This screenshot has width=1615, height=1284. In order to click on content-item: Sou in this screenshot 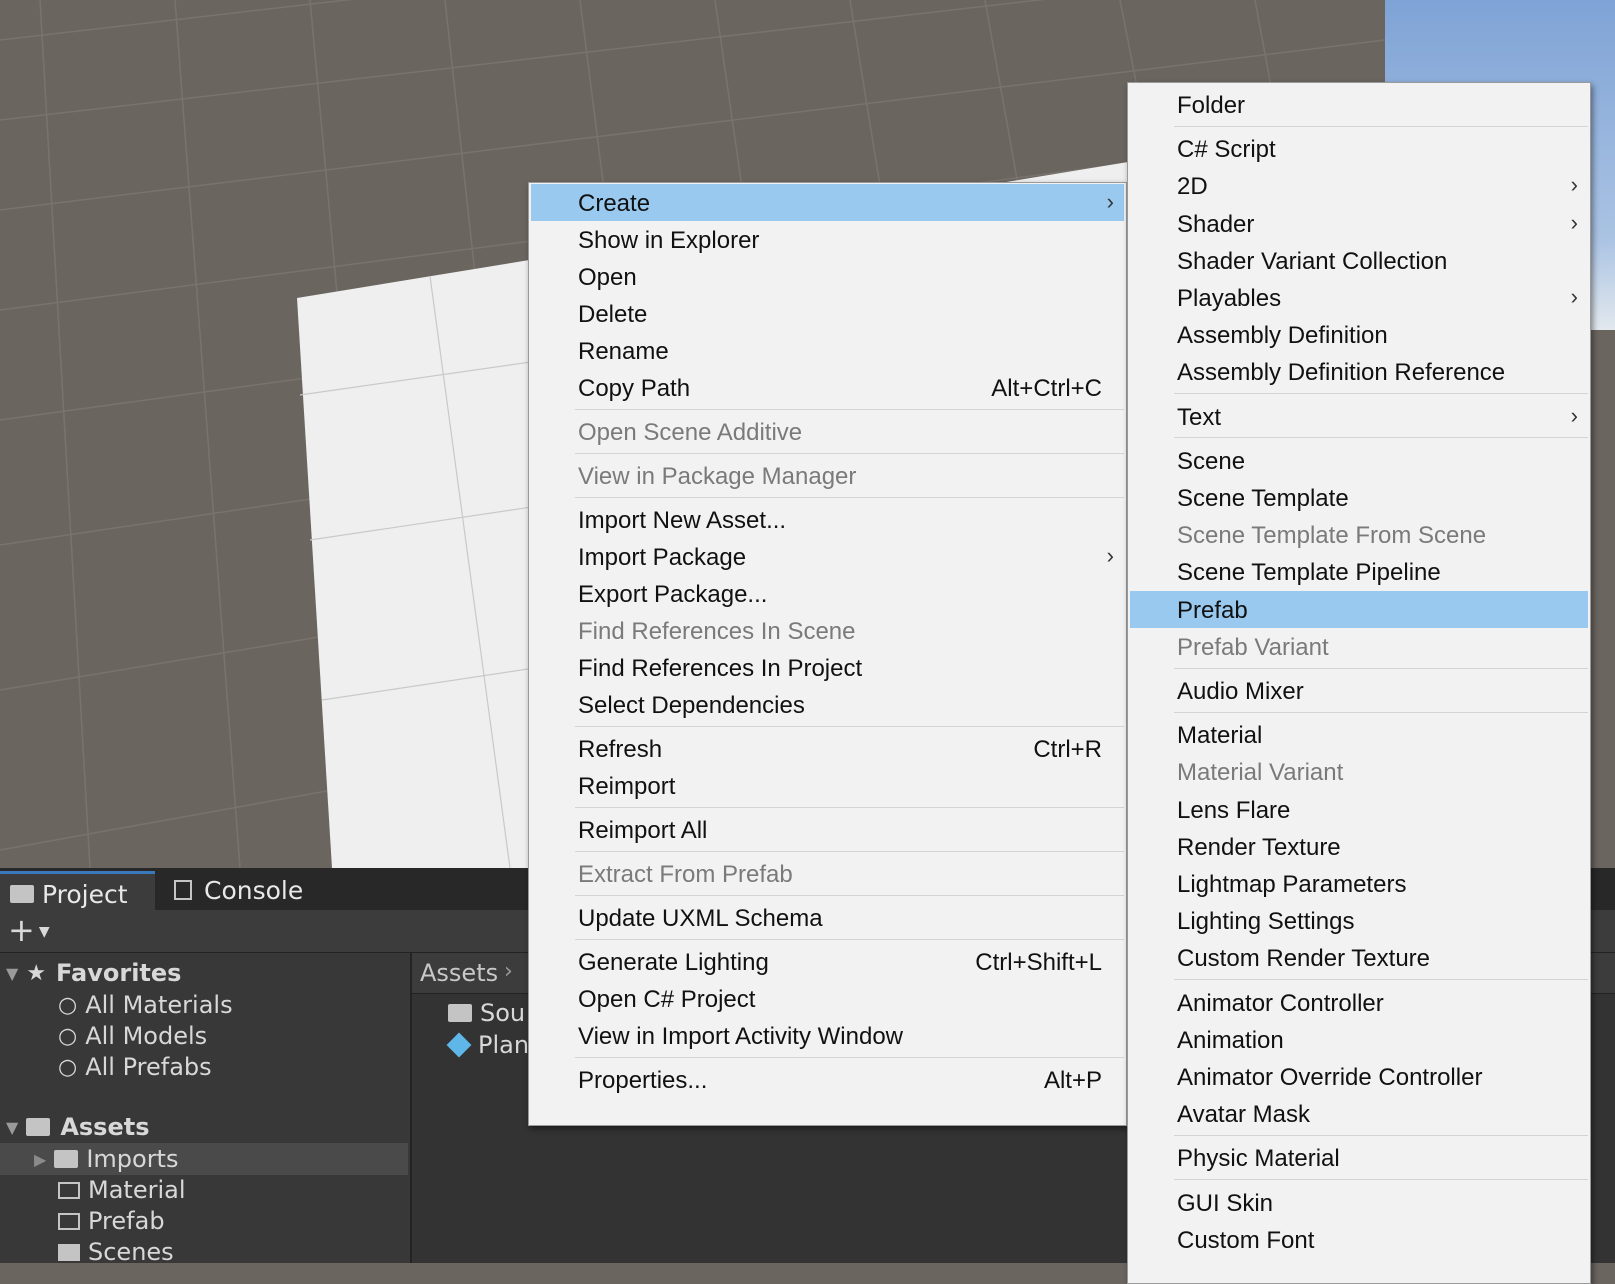, I will do `click(486, 1013)`.